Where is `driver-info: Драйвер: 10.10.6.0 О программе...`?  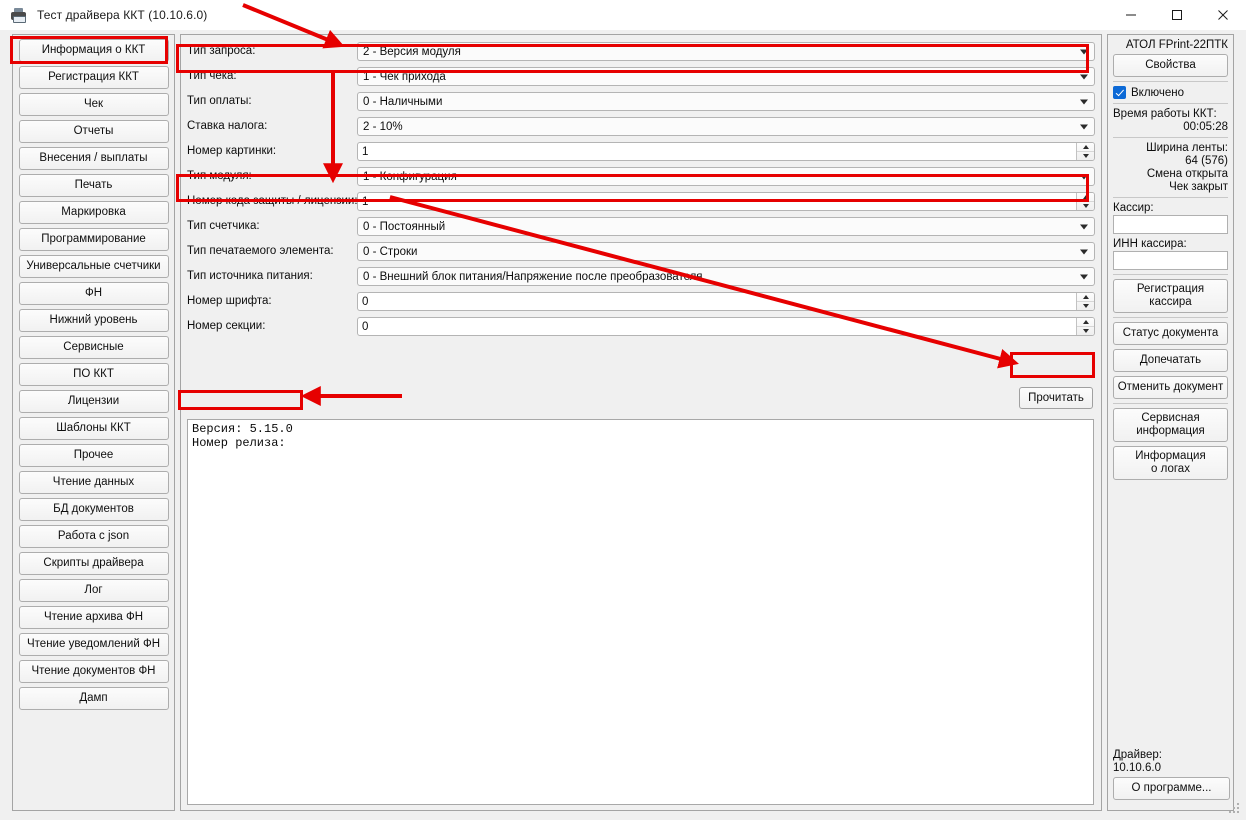
driver-info: Драйвер: 10.10.6.0 О программе... is located at coordinates (1171, 776).